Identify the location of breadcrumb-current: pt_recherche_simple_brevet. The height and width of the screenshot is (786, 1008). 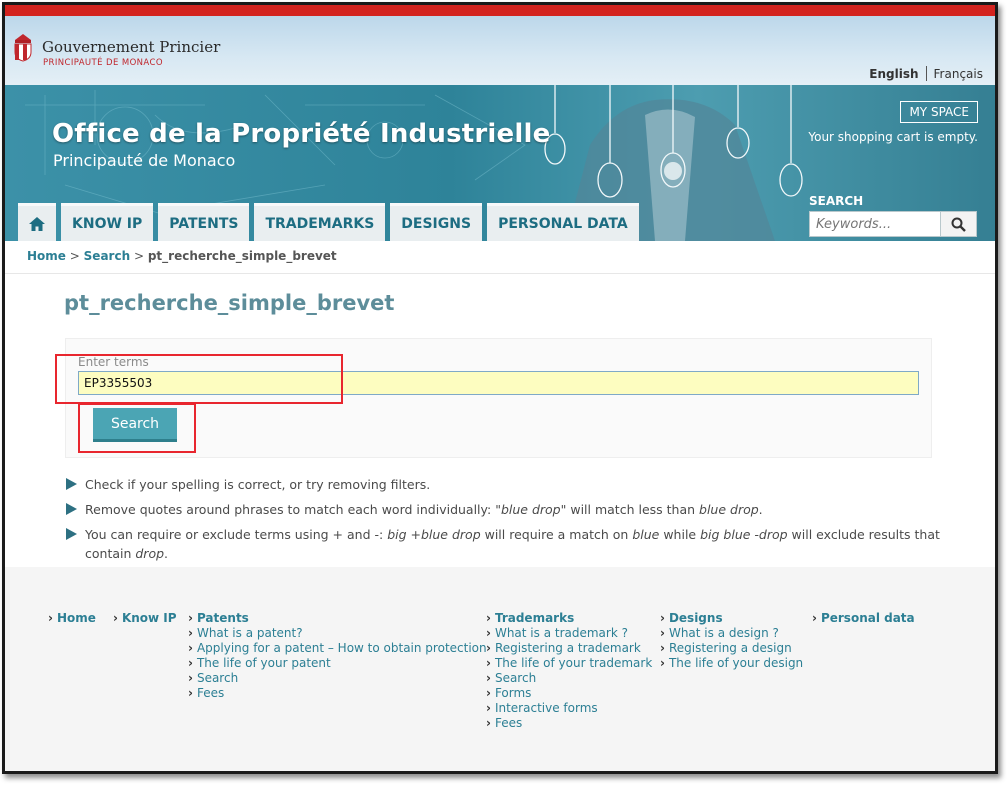
(242, 256).